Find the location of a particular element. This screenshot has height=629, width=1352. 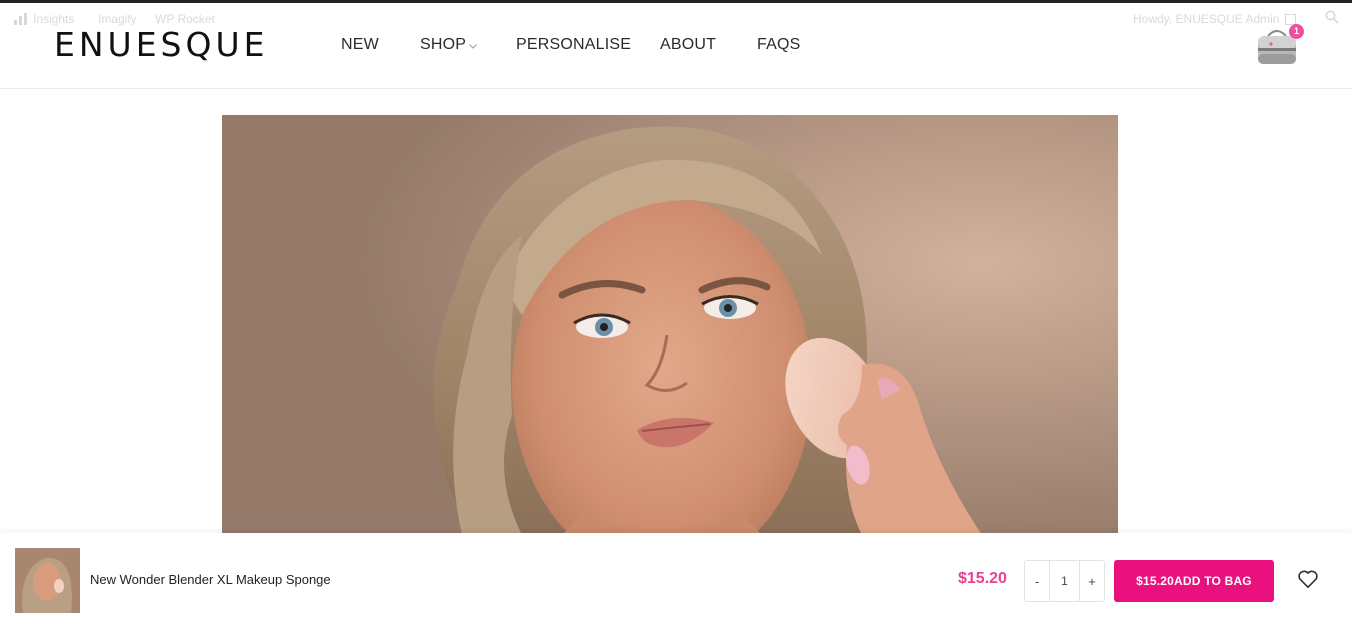

wishlist-button is located at coordinates (1309, 580).